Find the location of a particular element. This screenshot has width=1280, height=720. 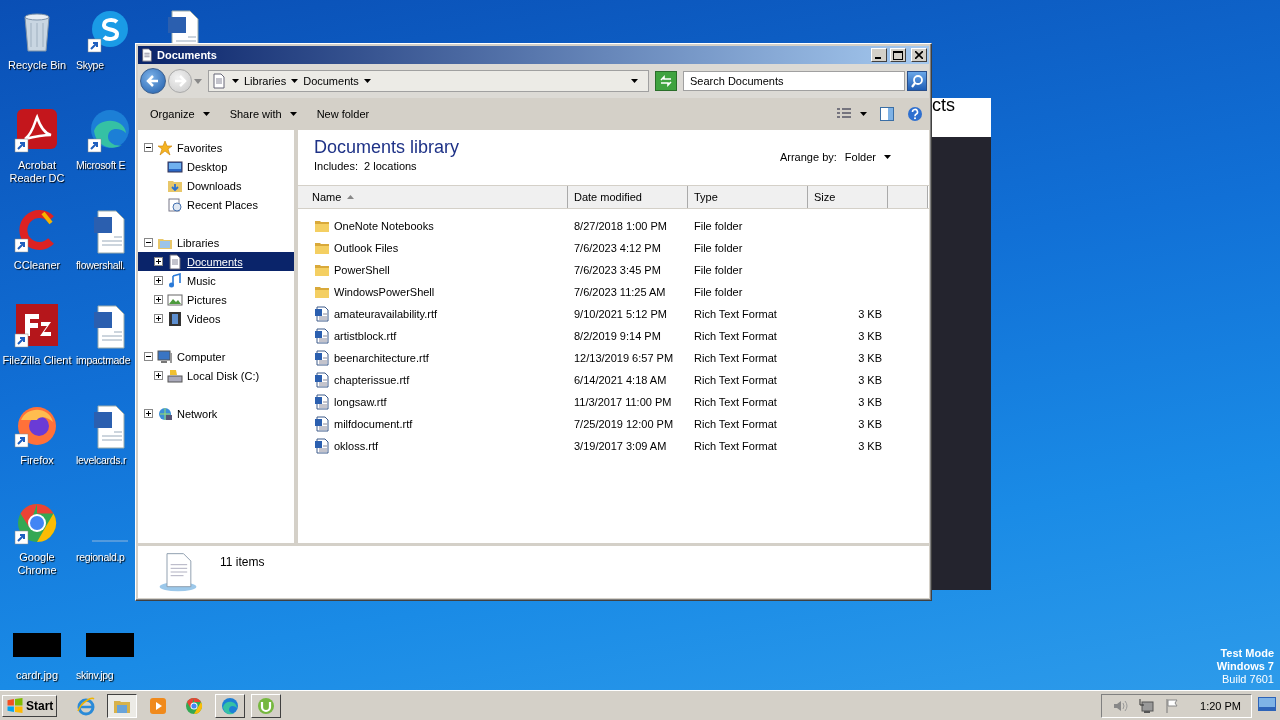

icon-label: FileZilla Client is located at coordinates (37, 360).